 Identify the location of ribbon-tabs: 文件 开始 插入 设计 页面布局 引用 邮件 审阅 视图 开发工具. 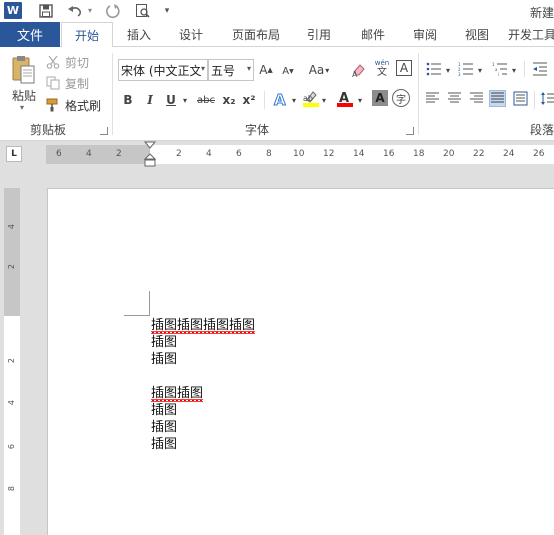
(277, 35).